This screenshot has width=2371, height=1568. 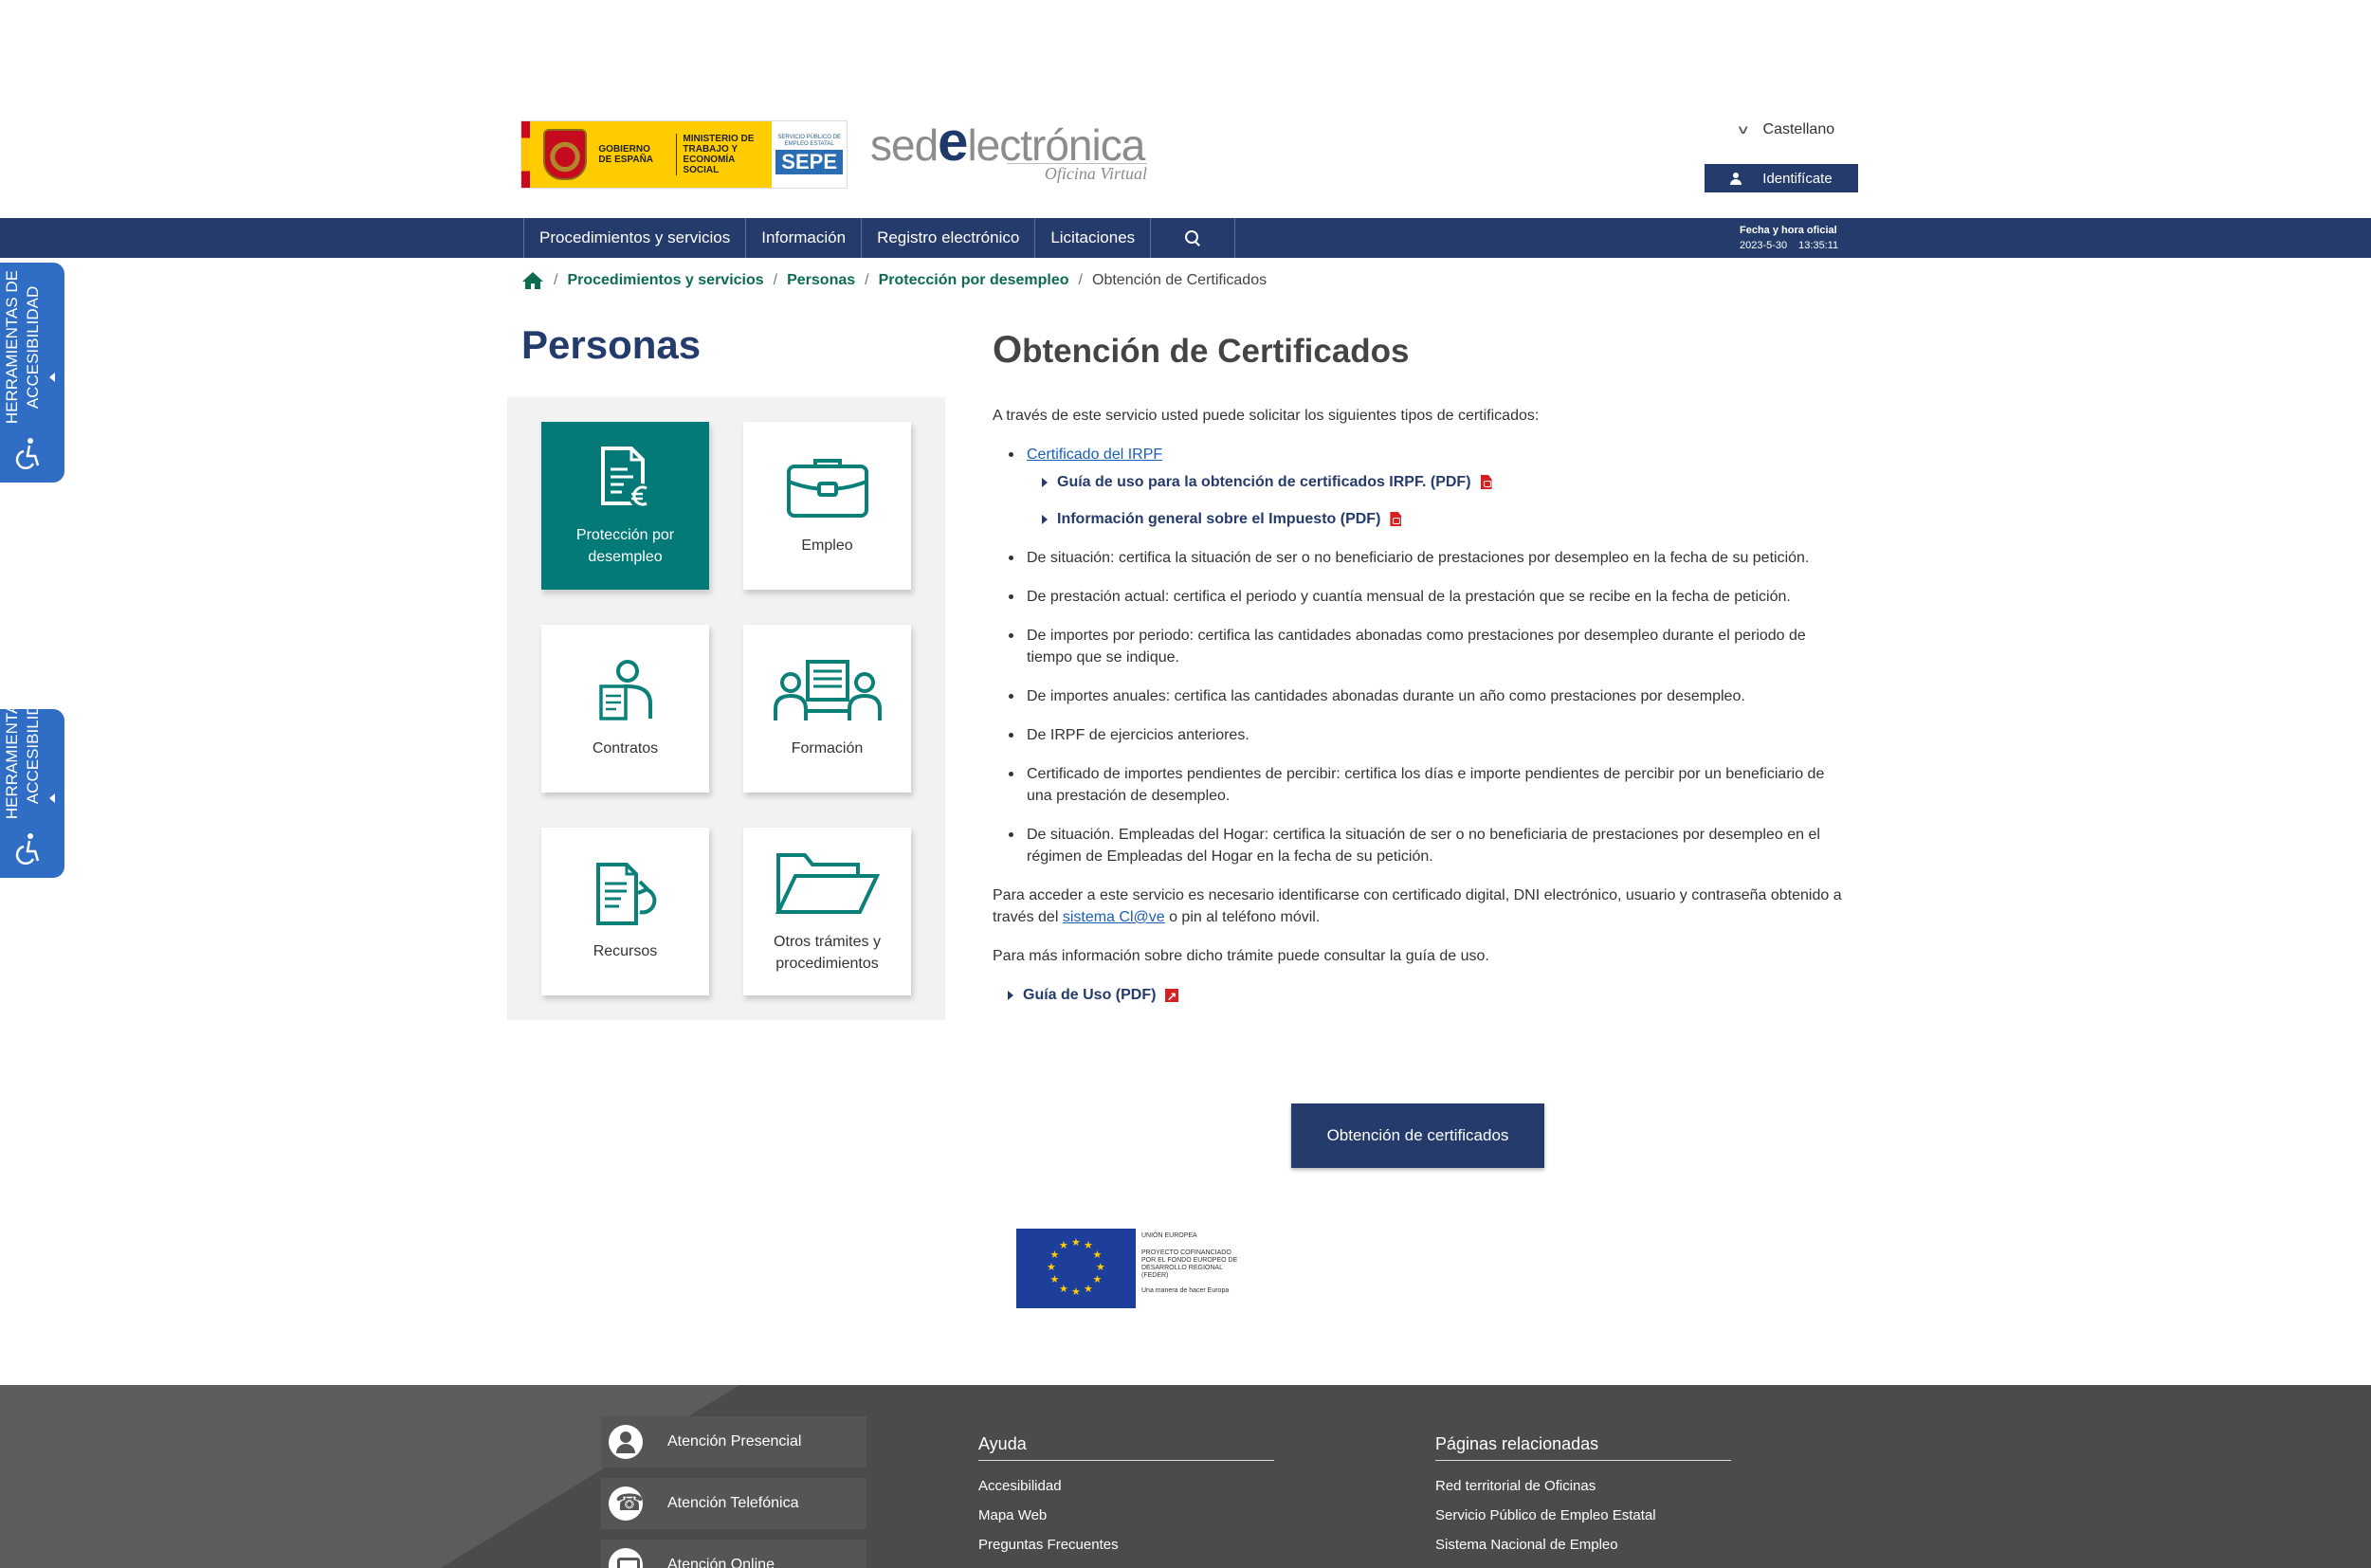 I want to click on footer-link-sne: Sistema Nacional de Empleo, so click(x=1583, y=1545).